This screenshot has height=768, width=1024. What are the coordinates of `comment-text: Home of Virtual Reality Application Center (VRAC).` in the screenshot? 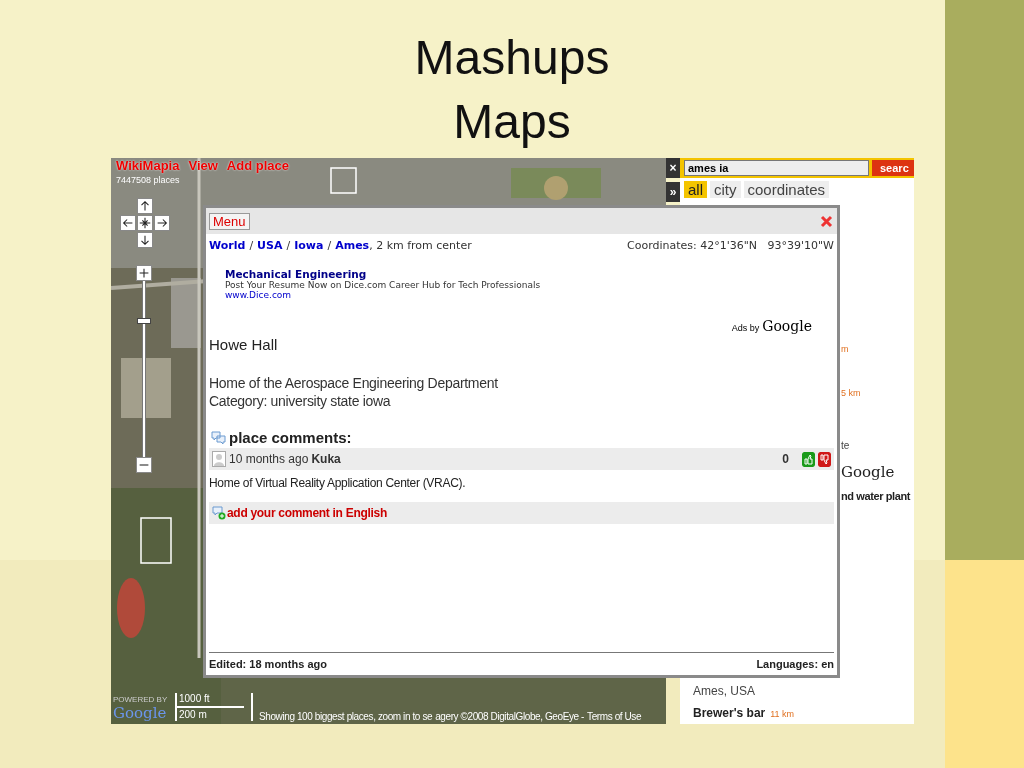 It's located at (337, 482).